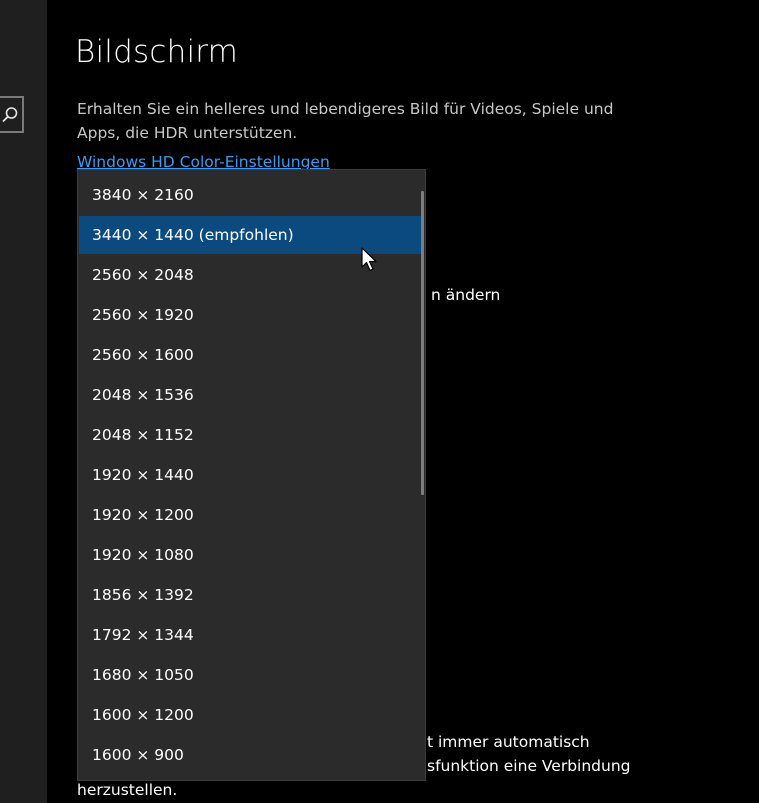 Image resolution: width=759 pixels, height=803 pixels. Describe the element at coordinates (508, 742) in the screenshot. I see `bottom-text-line1: t immer automatisch` at that location.